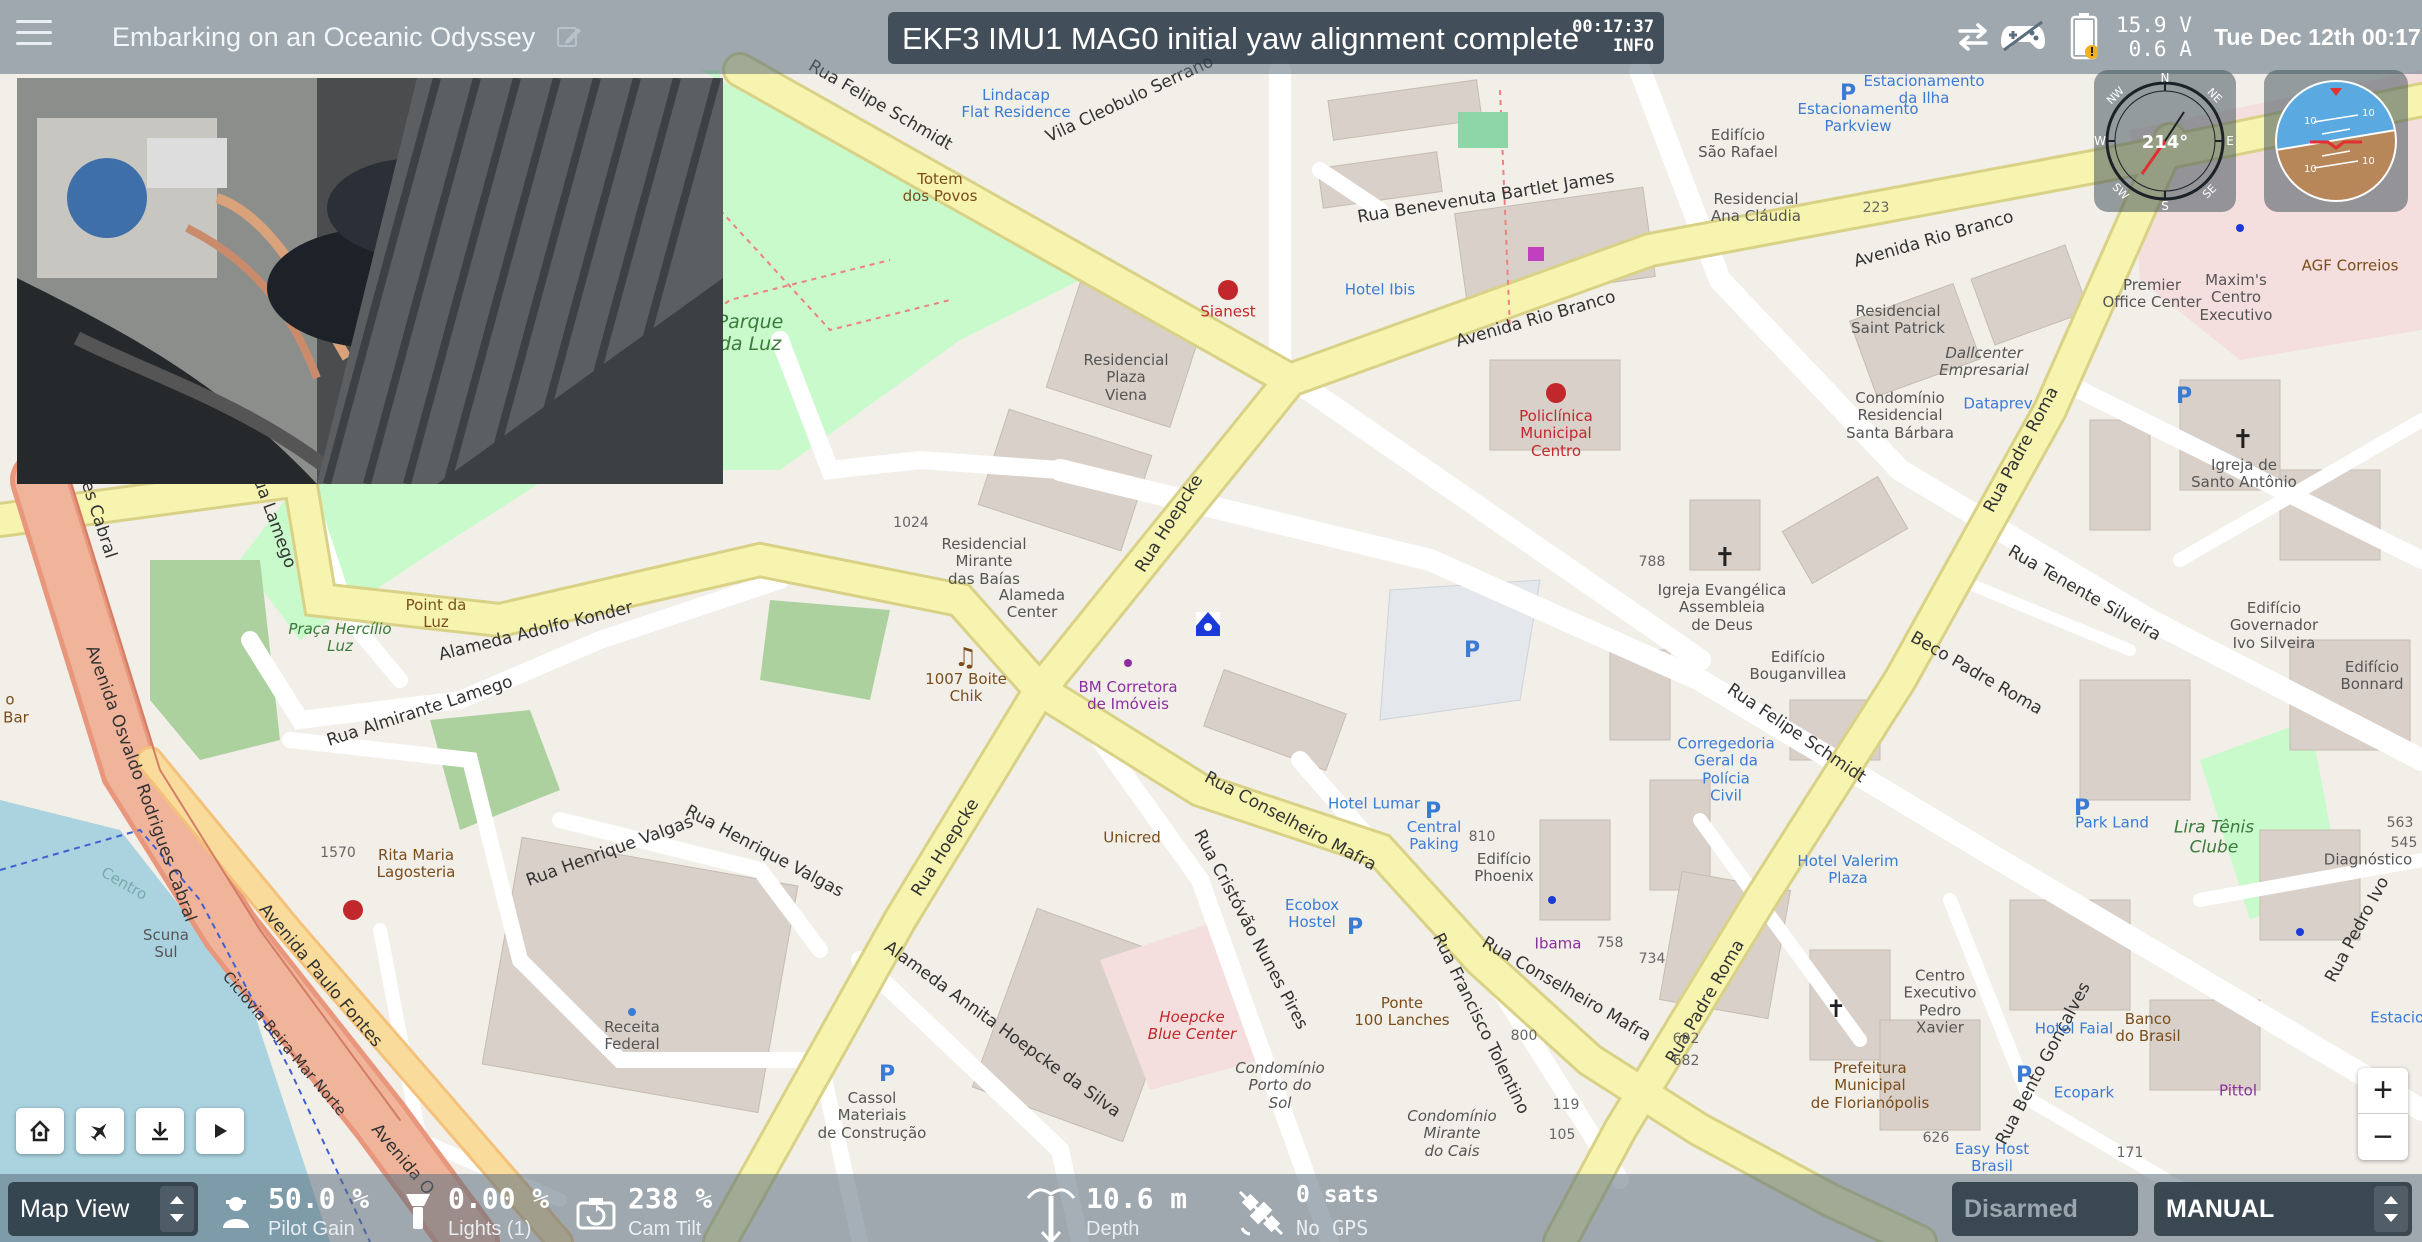 This screenshot has height=1242, width=2422. Describe the element at coordinates (103, 1209) in the screenshot. I see `view-selector: Map View` at that location.